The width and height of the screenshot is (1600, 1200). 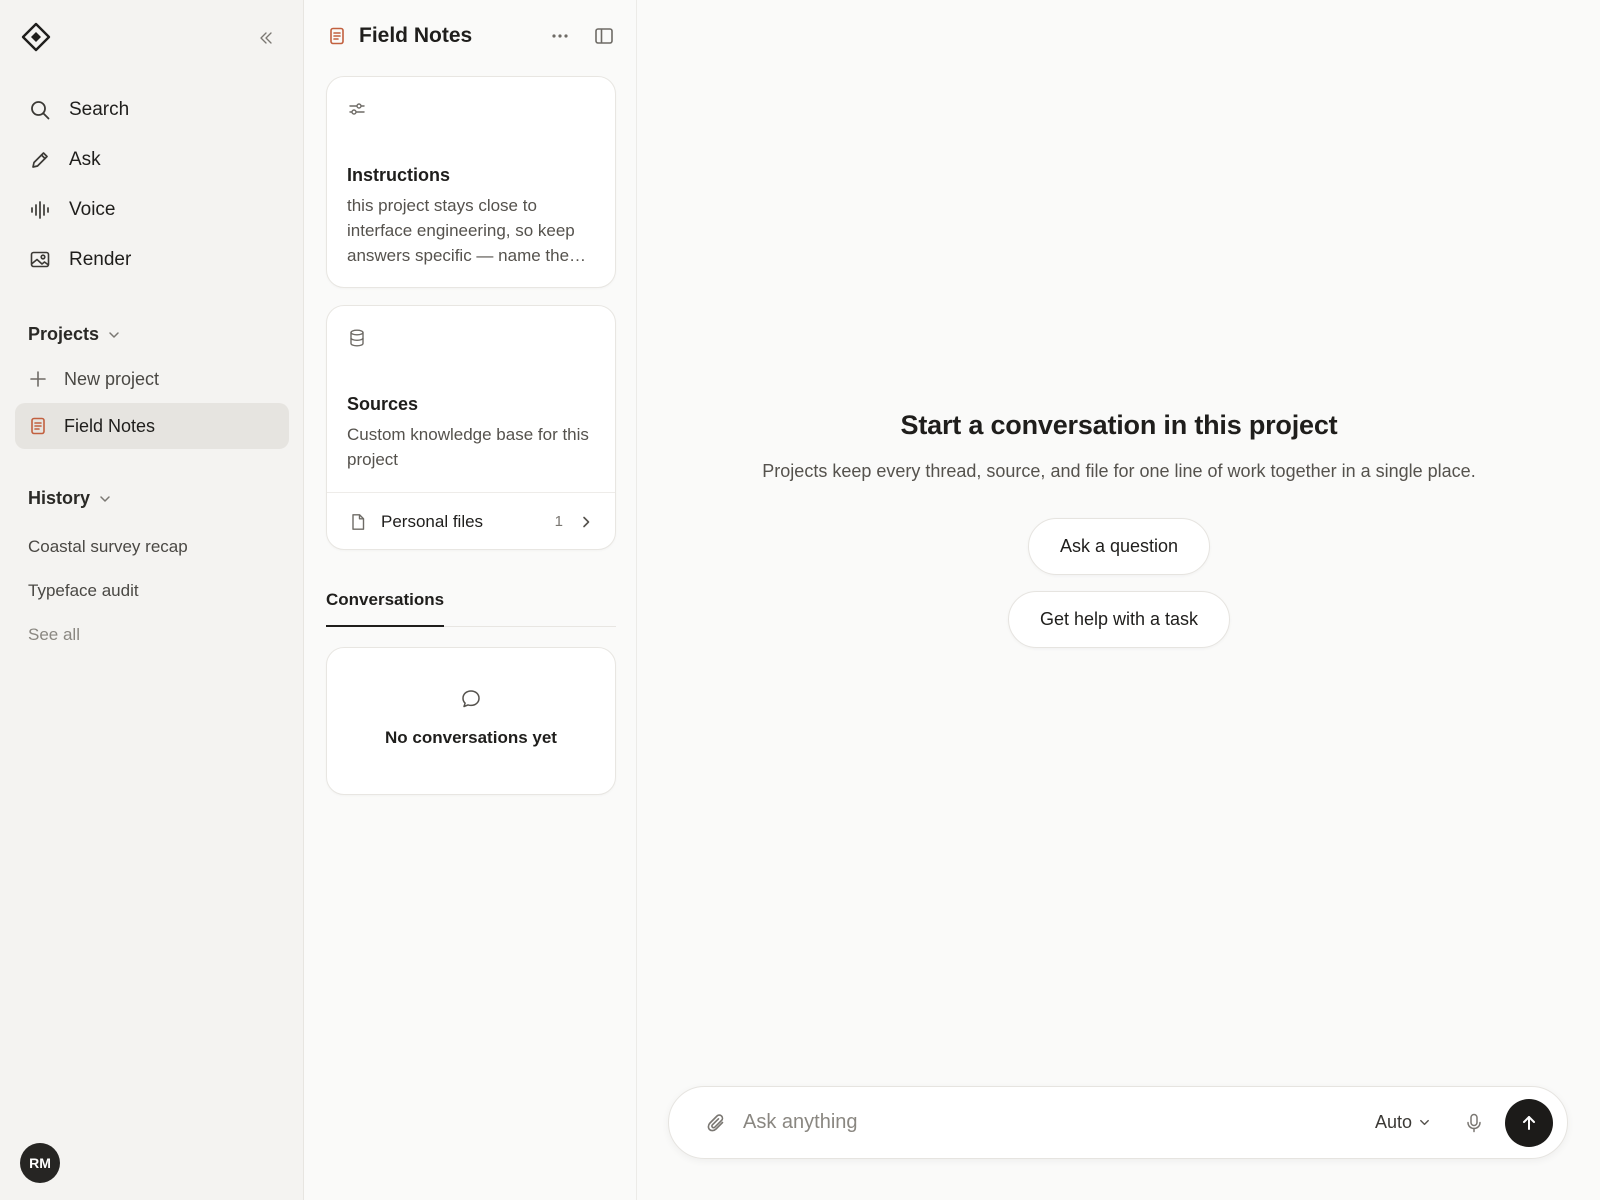 I want to click on empty-state-text: No conversations yet, so click(x=471, y=737).